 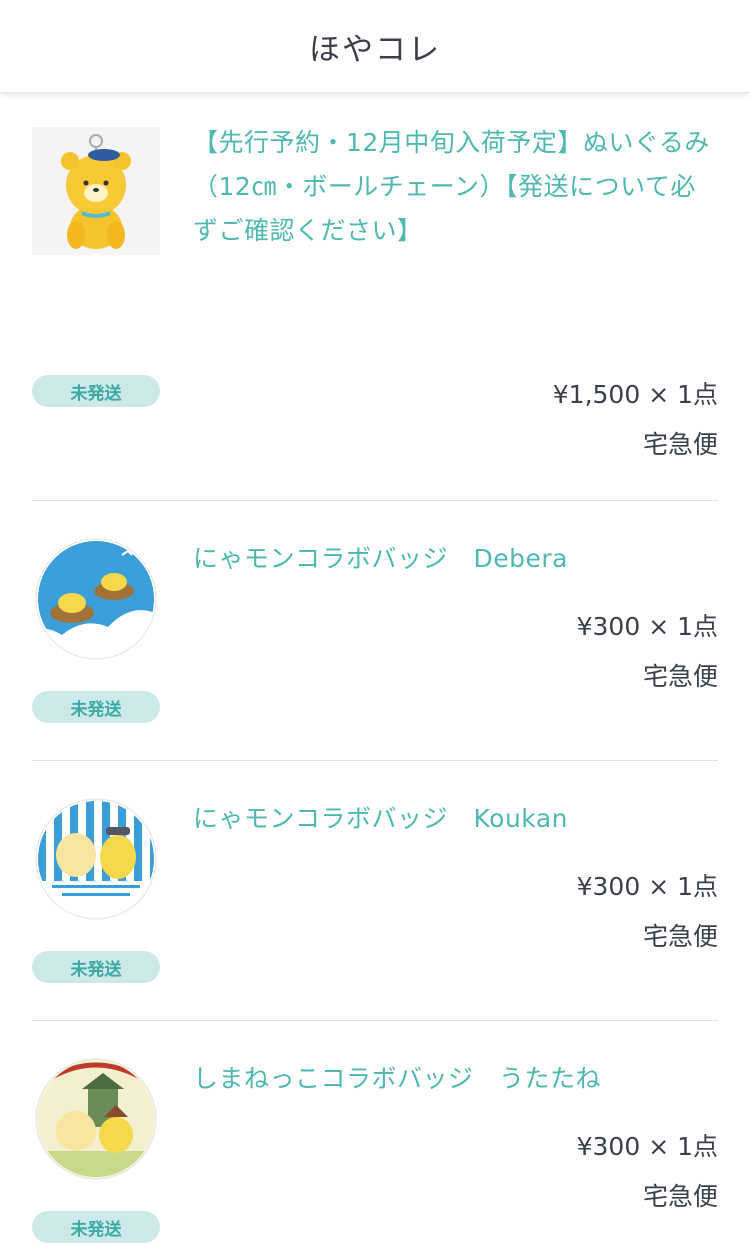 I want to click on item-name-link: しまねっこコラボバッジ うたたね, so click(x=455, y=1079).